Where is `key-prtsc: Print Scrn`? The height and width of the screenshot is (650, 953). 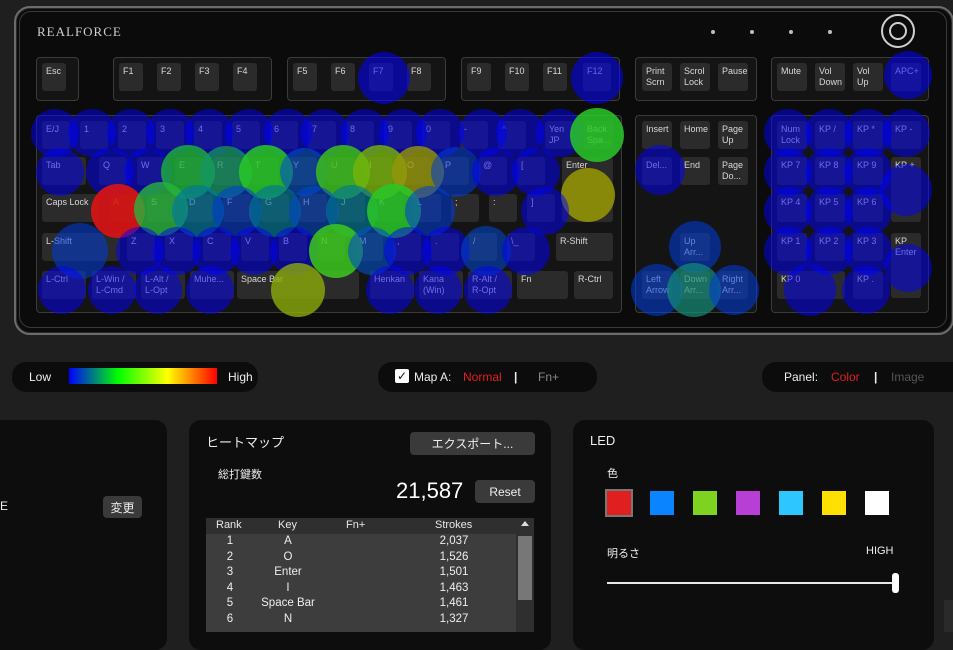
key-prtsc: Print Scrn is located at coordinates (657, 77).